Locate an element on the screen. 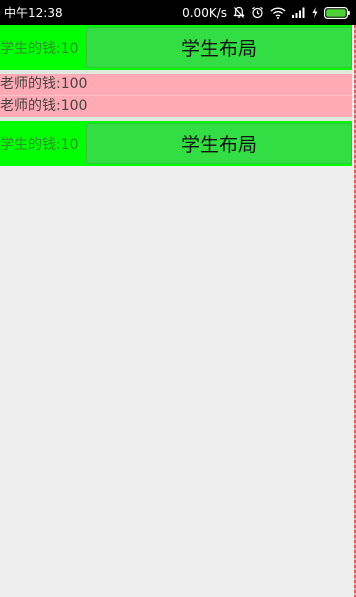  status-icons: 0.00K/s is located at coordinates (266, 13).